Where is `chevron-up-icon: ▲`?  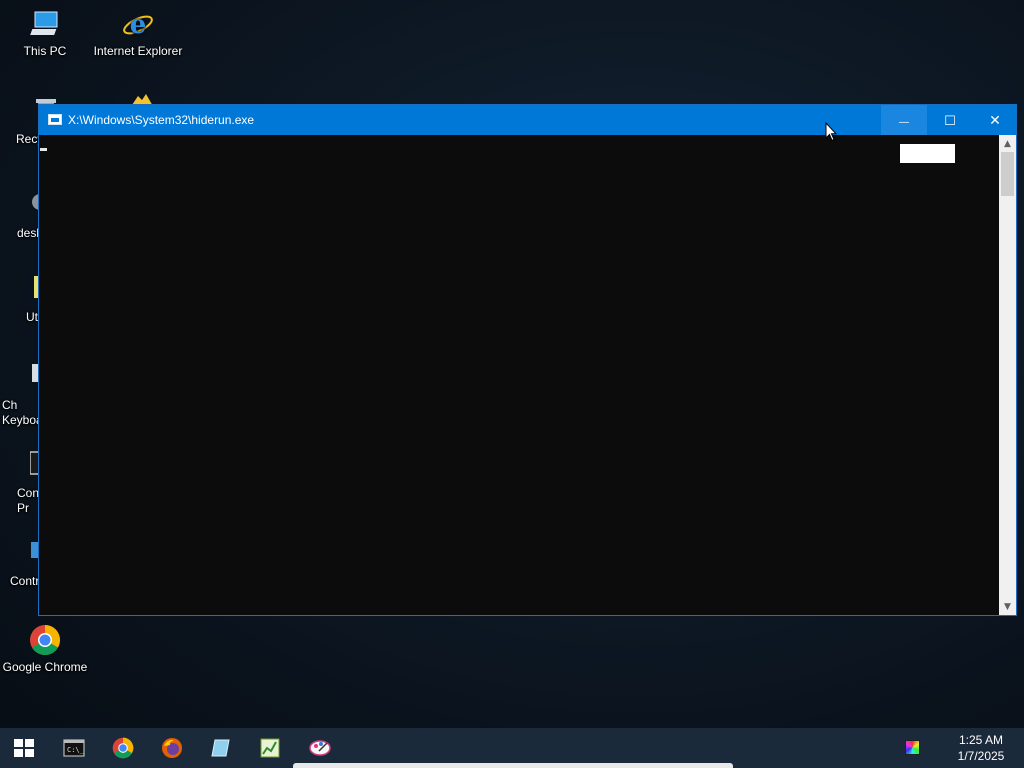
chevron-up-icon: ▲ is located at coordinates (1007, 144).